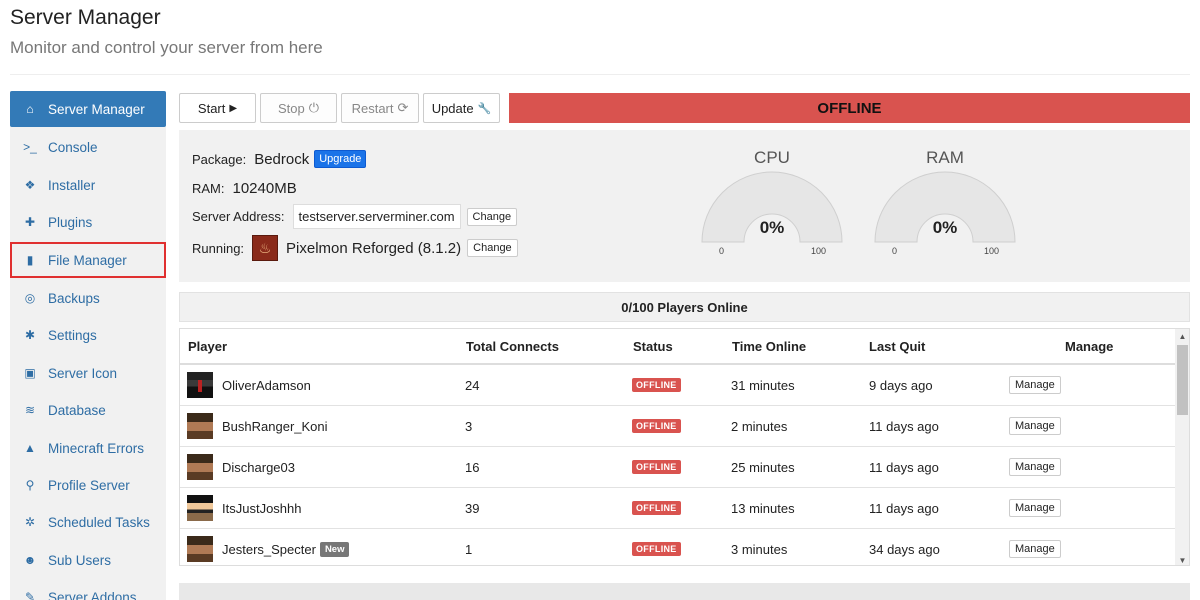  I want to click on terminal-icon: >_, so click(30, 147).